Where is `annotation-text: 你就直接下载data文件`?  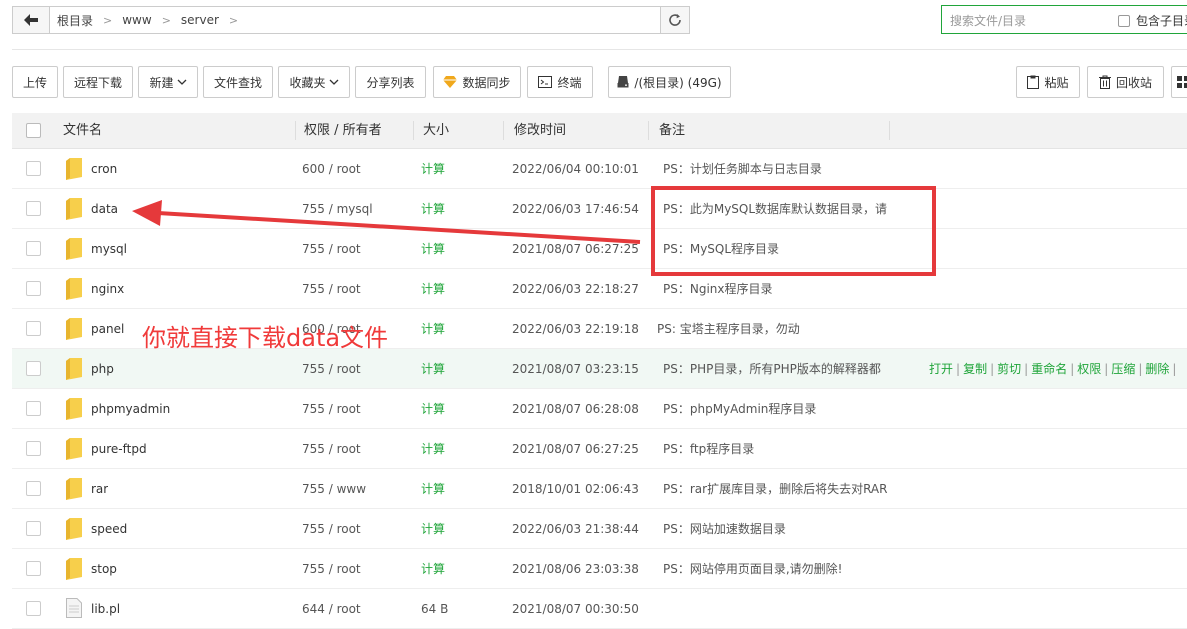 annotation-text: 你就直接下载data文件 is located at coordinates (265, 338).